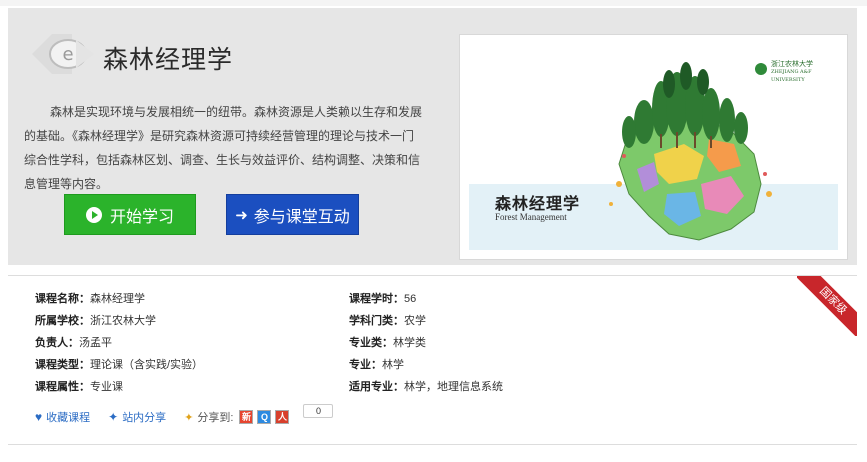  Describe the element at coordinates (93, 214) in the screenshot. I see `play-icon` at that location.